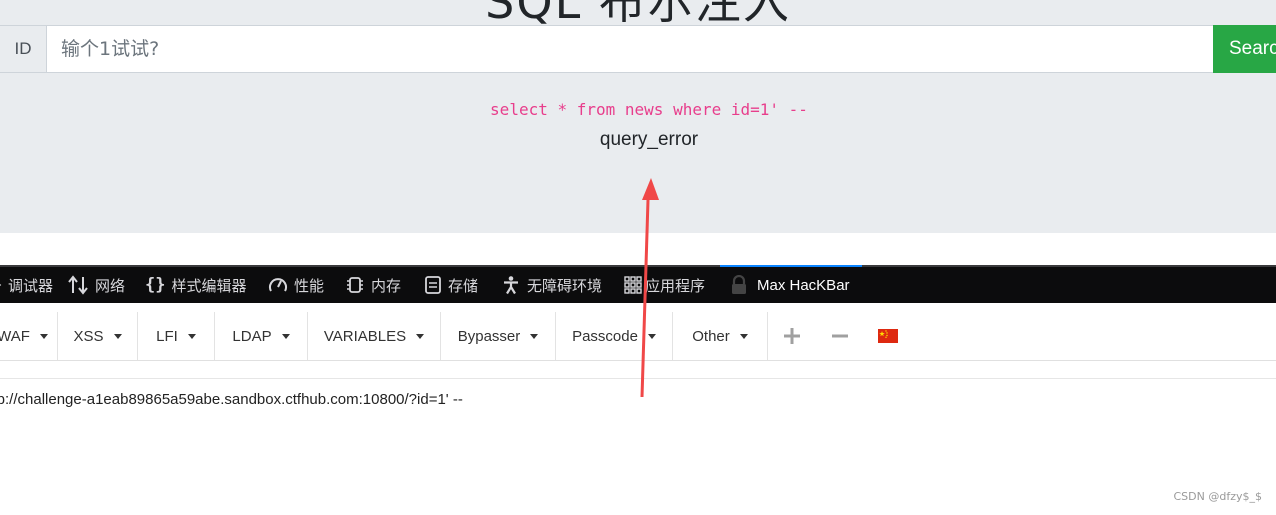 The width and height of the screenshot is (1276, 515). Describe the element at coordinates (23, 49) in the screenshot. I see `id-label: ID` at that location.